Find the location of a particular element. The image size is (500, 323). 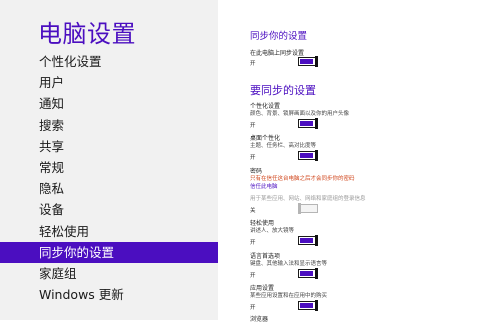

language-state: 开 is located at coordinates (253, 276).